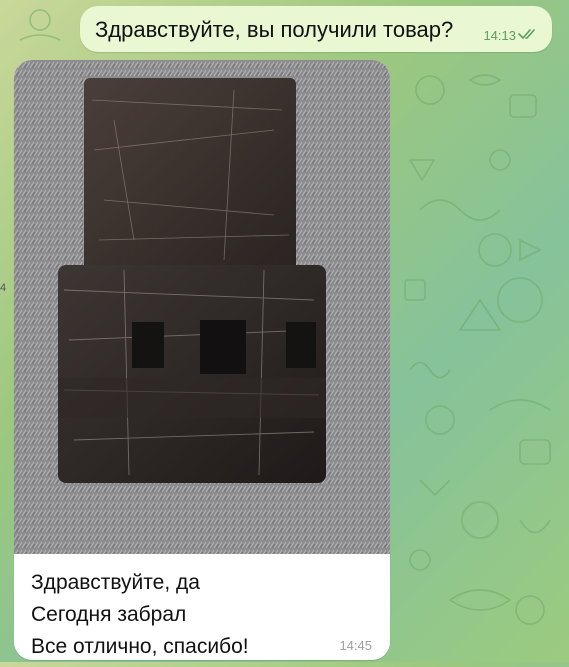 The width and height of the screenshot is (569, 667). I want to click on incoming-message-time: 14:45, so click(355, 645).